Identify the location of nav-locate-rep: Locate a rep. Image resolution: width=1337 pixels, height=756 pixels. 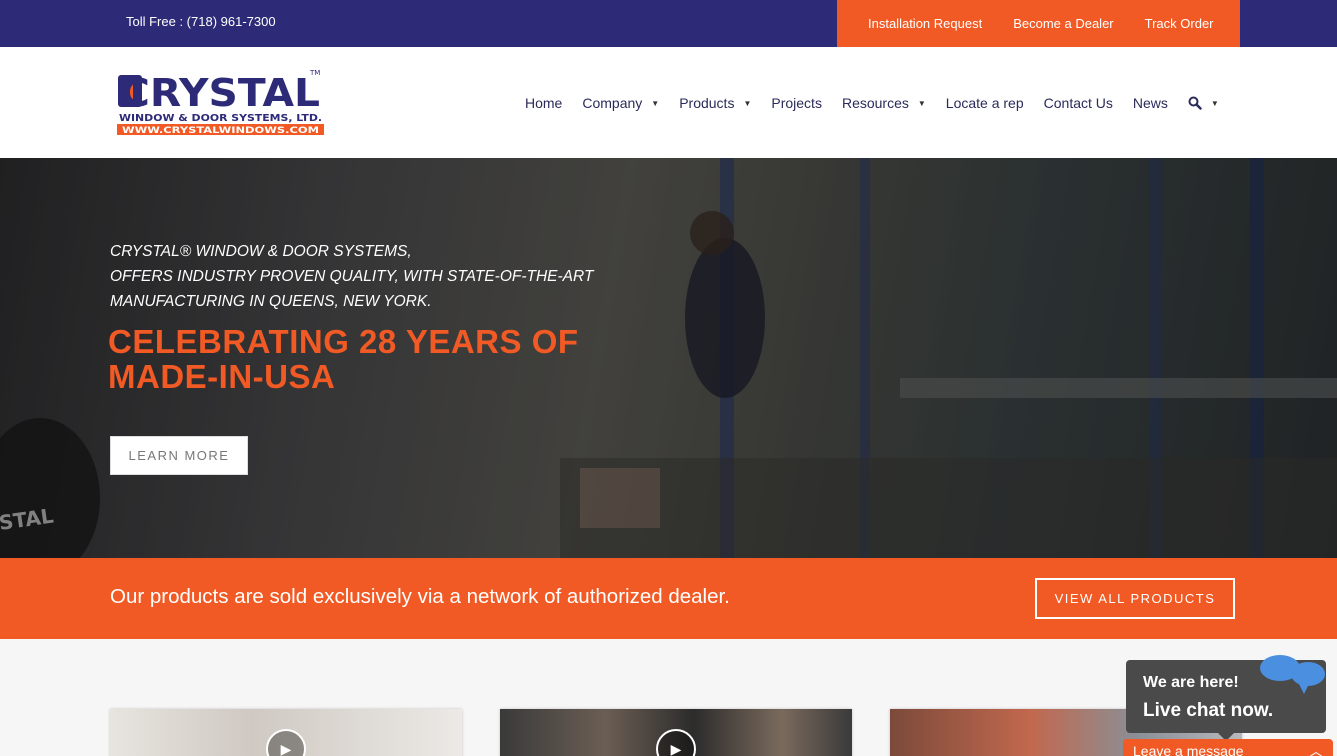
(985, 103).